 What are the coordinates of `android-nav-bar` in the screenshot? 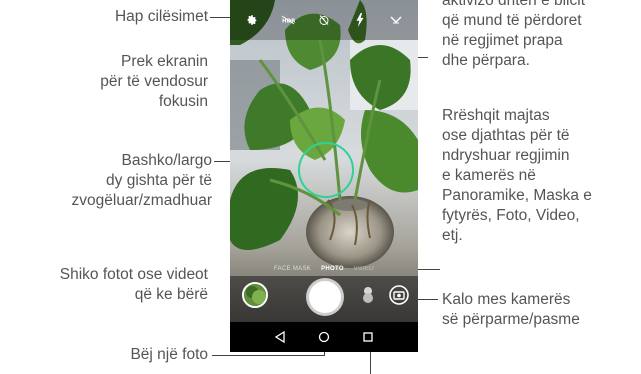 It's located at (324, 337).